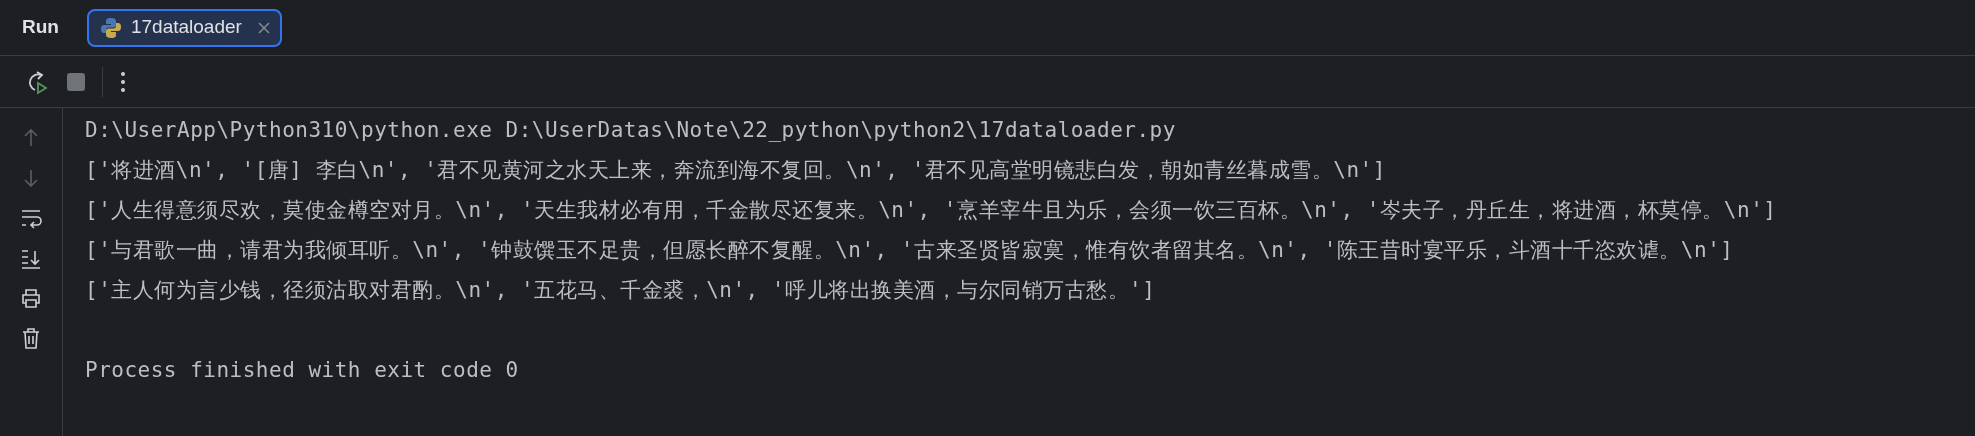 The image size is (1975, 436). What do you see at coordinates (620, 290) in the screenshot?
I see `console-line: ['主人何为言少钱，径须沽取对君酌。\n', '五花马、千金裘，\n', '呼儿将出换美酒，与尔同销万古愁。']` at bounding box center [620, 290].